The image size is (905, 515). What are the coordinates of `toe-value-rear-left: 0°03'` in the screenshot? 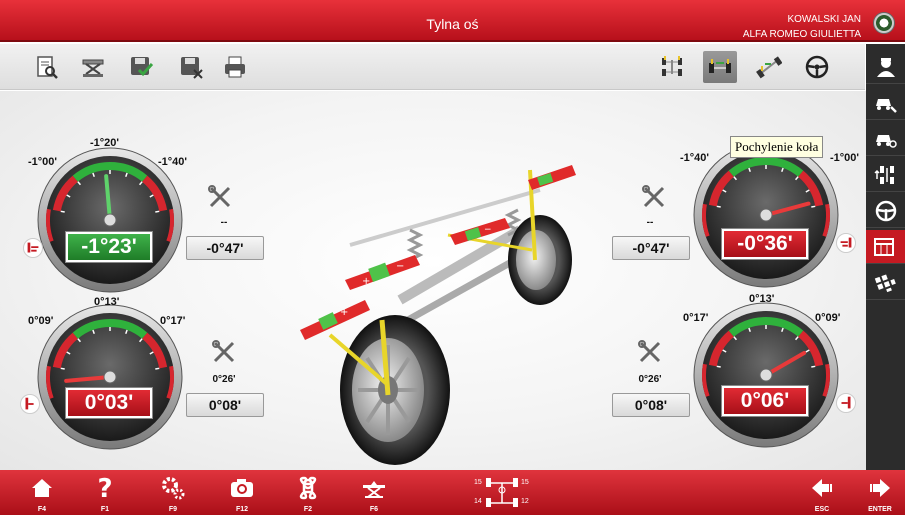 It's located at (109, 403).